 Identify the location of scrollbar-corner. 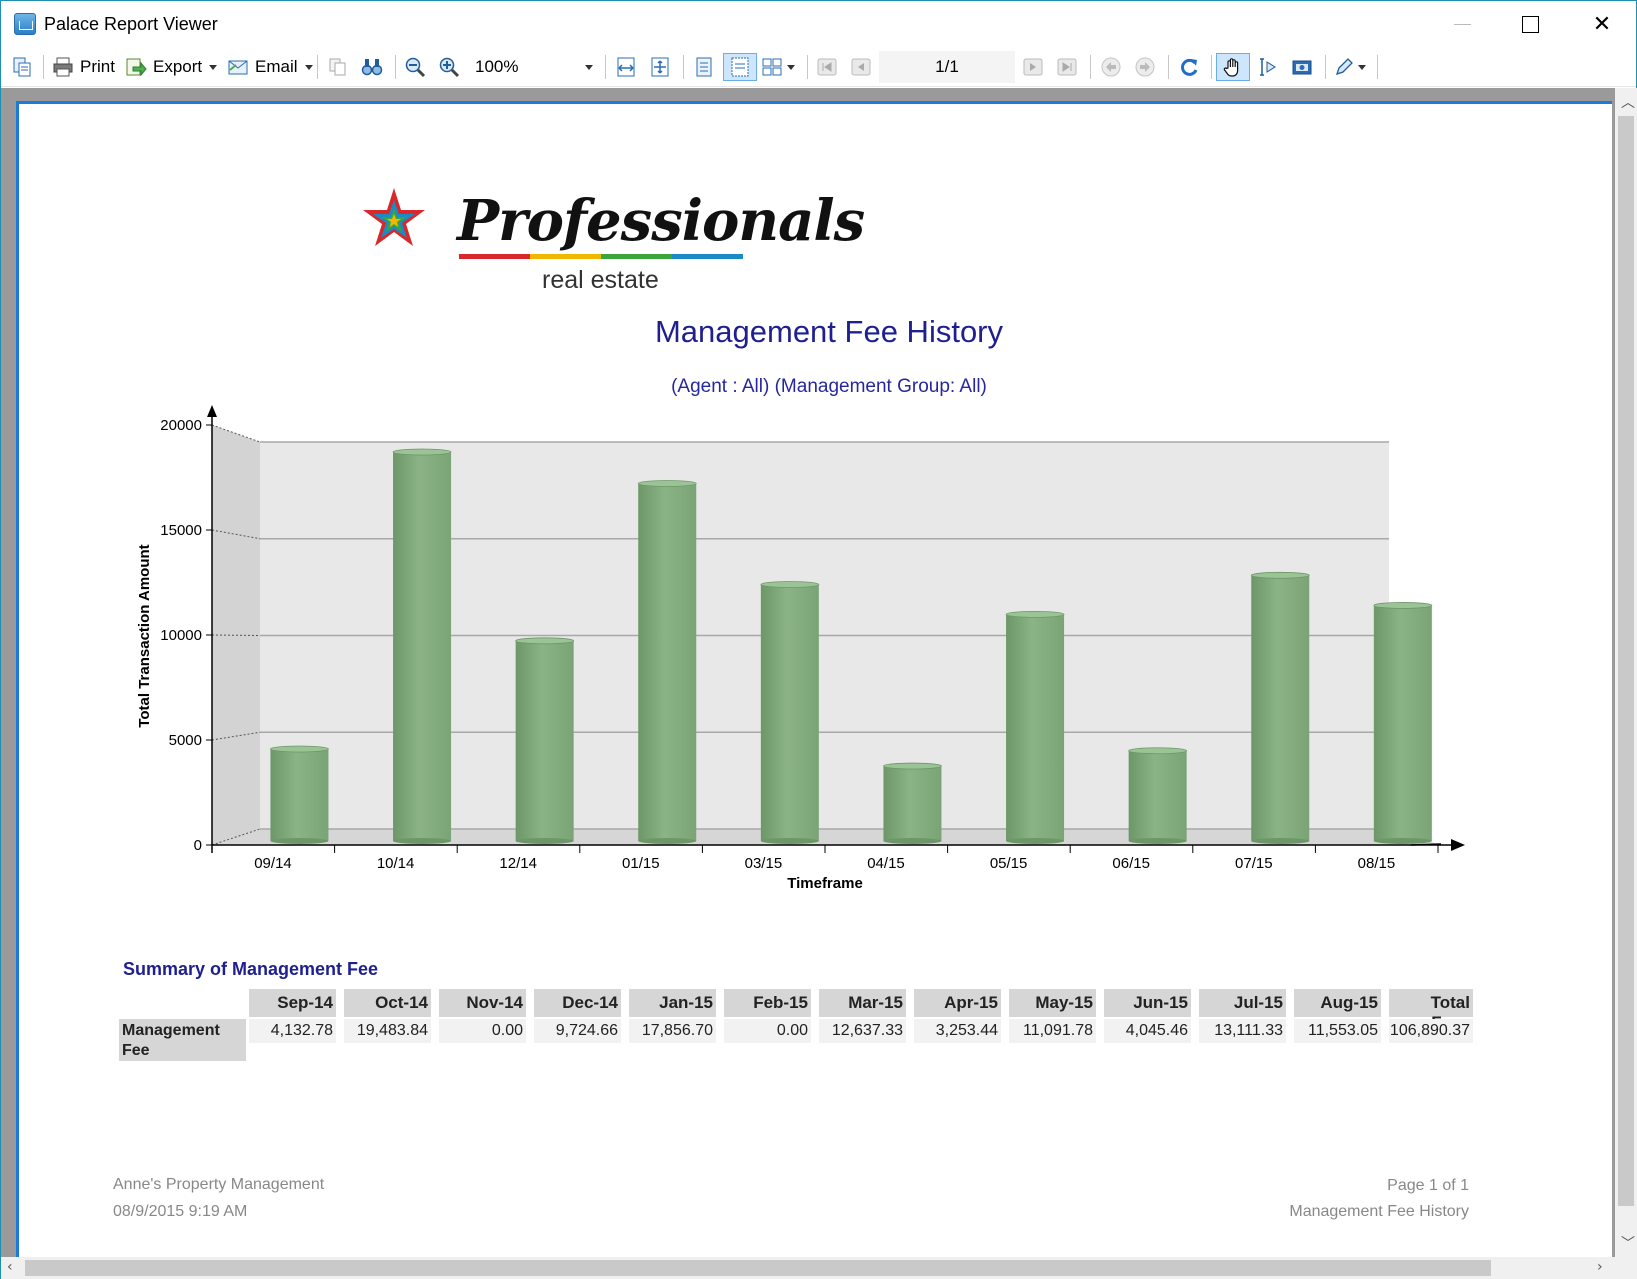
(1626, 1268).